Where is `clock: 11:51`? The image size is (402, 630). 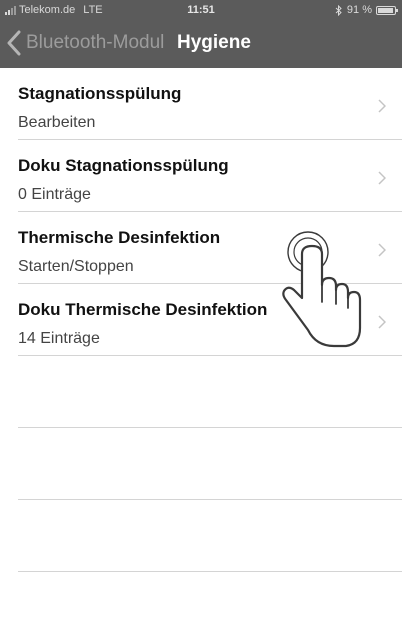 clock: 11:51 is located at coordinates (201, 10).